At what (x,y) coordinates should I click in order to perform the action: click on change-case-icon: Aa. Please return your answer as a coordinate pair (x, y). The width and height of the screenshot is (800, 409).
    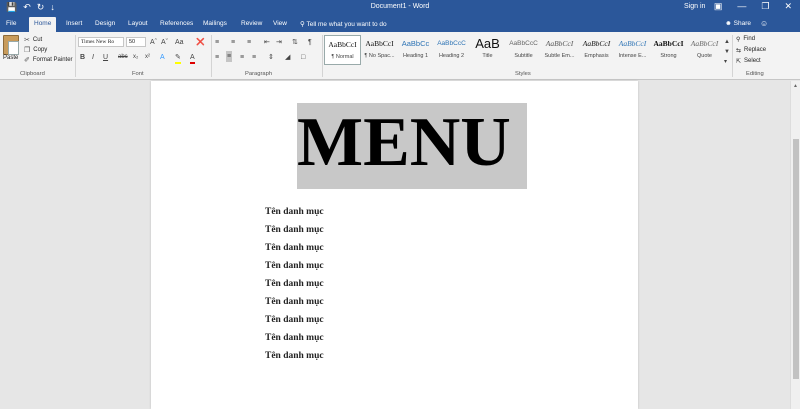
    Looking at the image, I should click on (179, 42).